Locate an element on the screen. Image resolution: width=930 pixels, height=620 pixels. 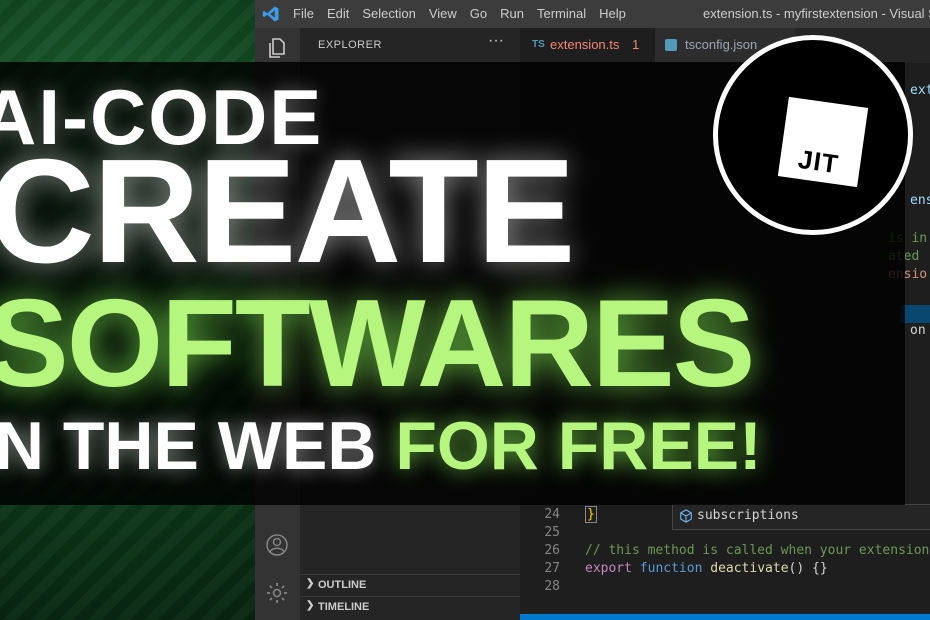
menu-file: File is located at coordinates (303, 13).